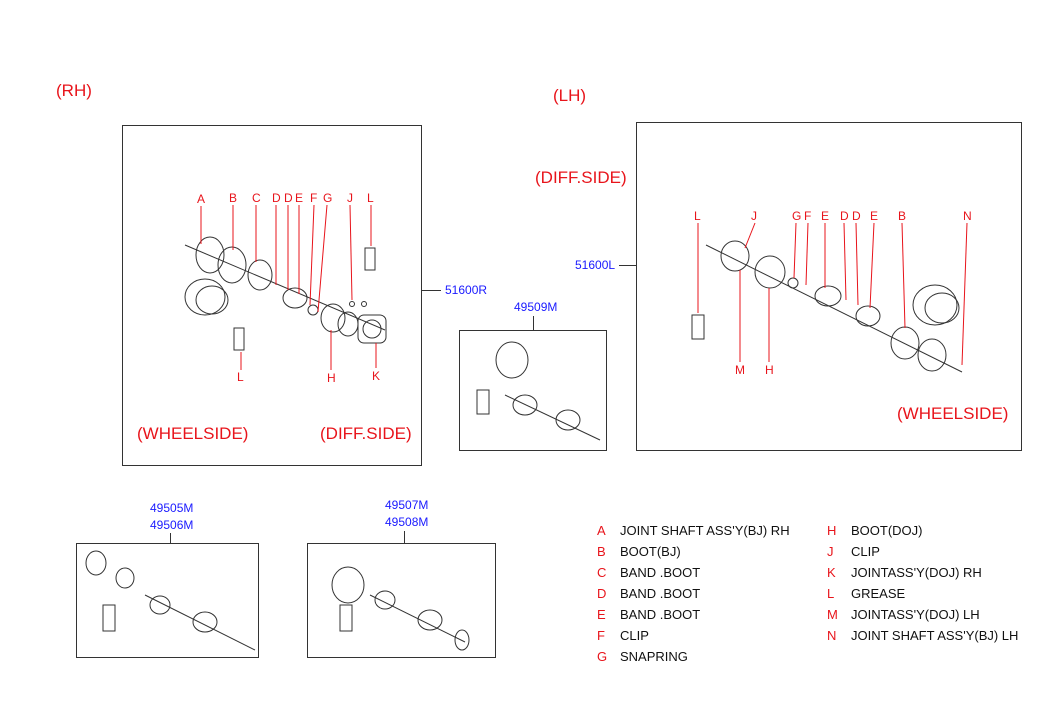 This screenshot has width=1063, height=727. Describe the element at coordinates (832, 635) in the screenshot. I see `legend-letter: N` at that location.